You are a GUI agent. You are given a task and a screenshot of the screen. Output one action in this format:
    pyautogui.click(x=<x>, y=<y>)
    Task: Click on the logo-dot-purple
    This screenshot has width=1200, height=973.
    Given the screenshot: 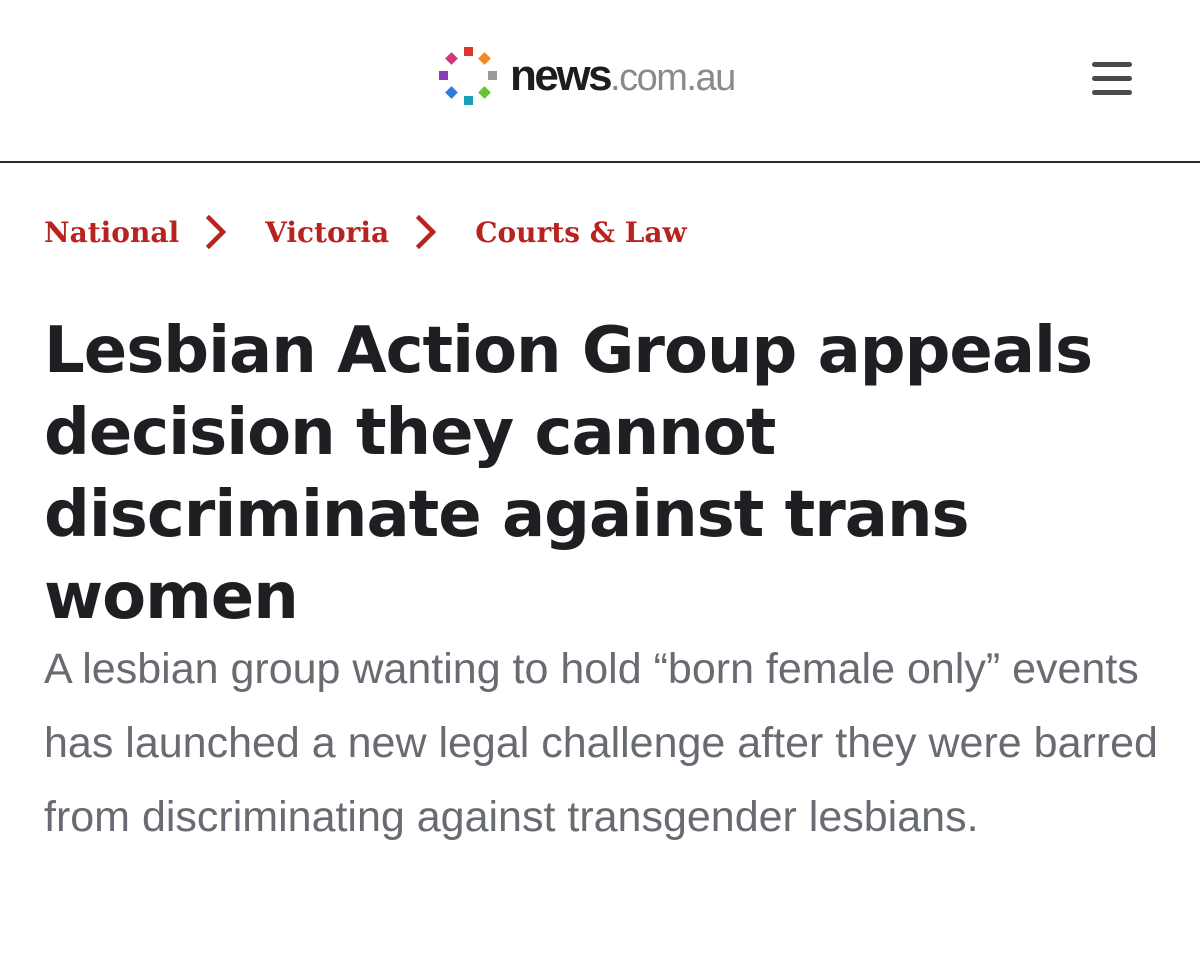 What is the action you would take?
    pyautogui.click(x=443, y=75)
    